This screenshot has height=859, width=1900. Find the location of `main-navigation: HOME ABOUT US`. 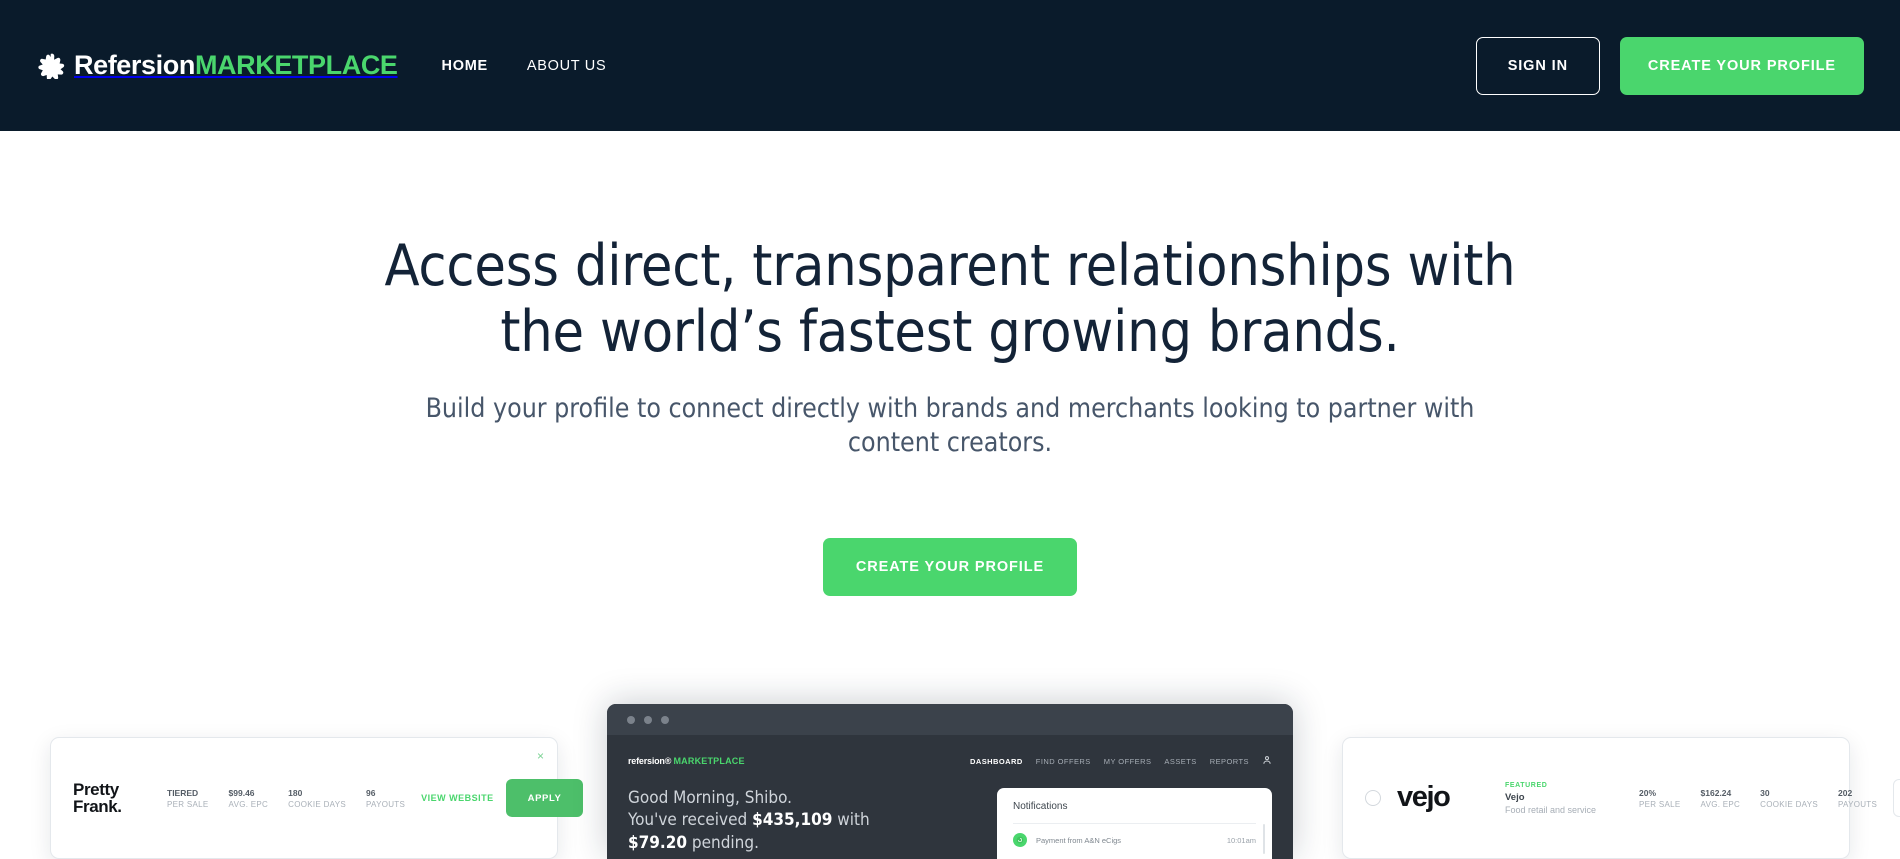

main-navigation: HOME ABOUT US is located at coordinates (524, 66).